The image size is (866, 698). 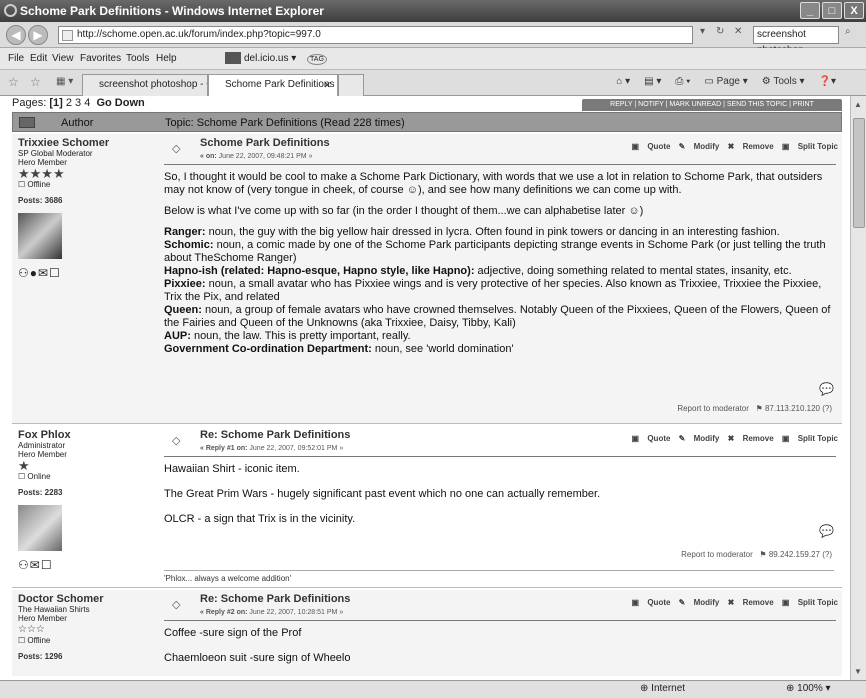 What do you see at coordinates (13, 82) in the screenshot?
I see `favorites-star-icon: ☆` at bounding box center [13, 82].